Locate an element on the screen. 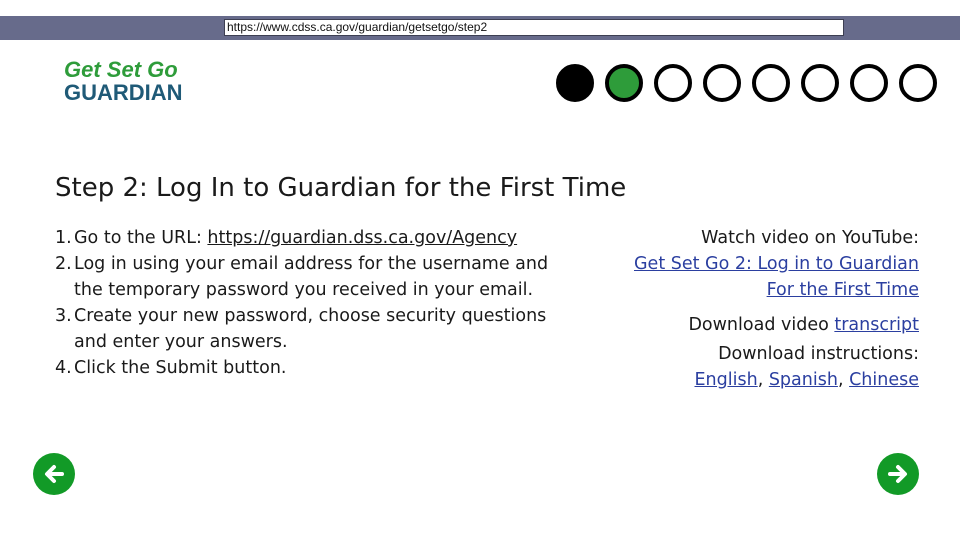 The height and width of the screenshot is (540, 960). instruction-item: 4. Click the Submit button. is located at coordinates (315, 368).